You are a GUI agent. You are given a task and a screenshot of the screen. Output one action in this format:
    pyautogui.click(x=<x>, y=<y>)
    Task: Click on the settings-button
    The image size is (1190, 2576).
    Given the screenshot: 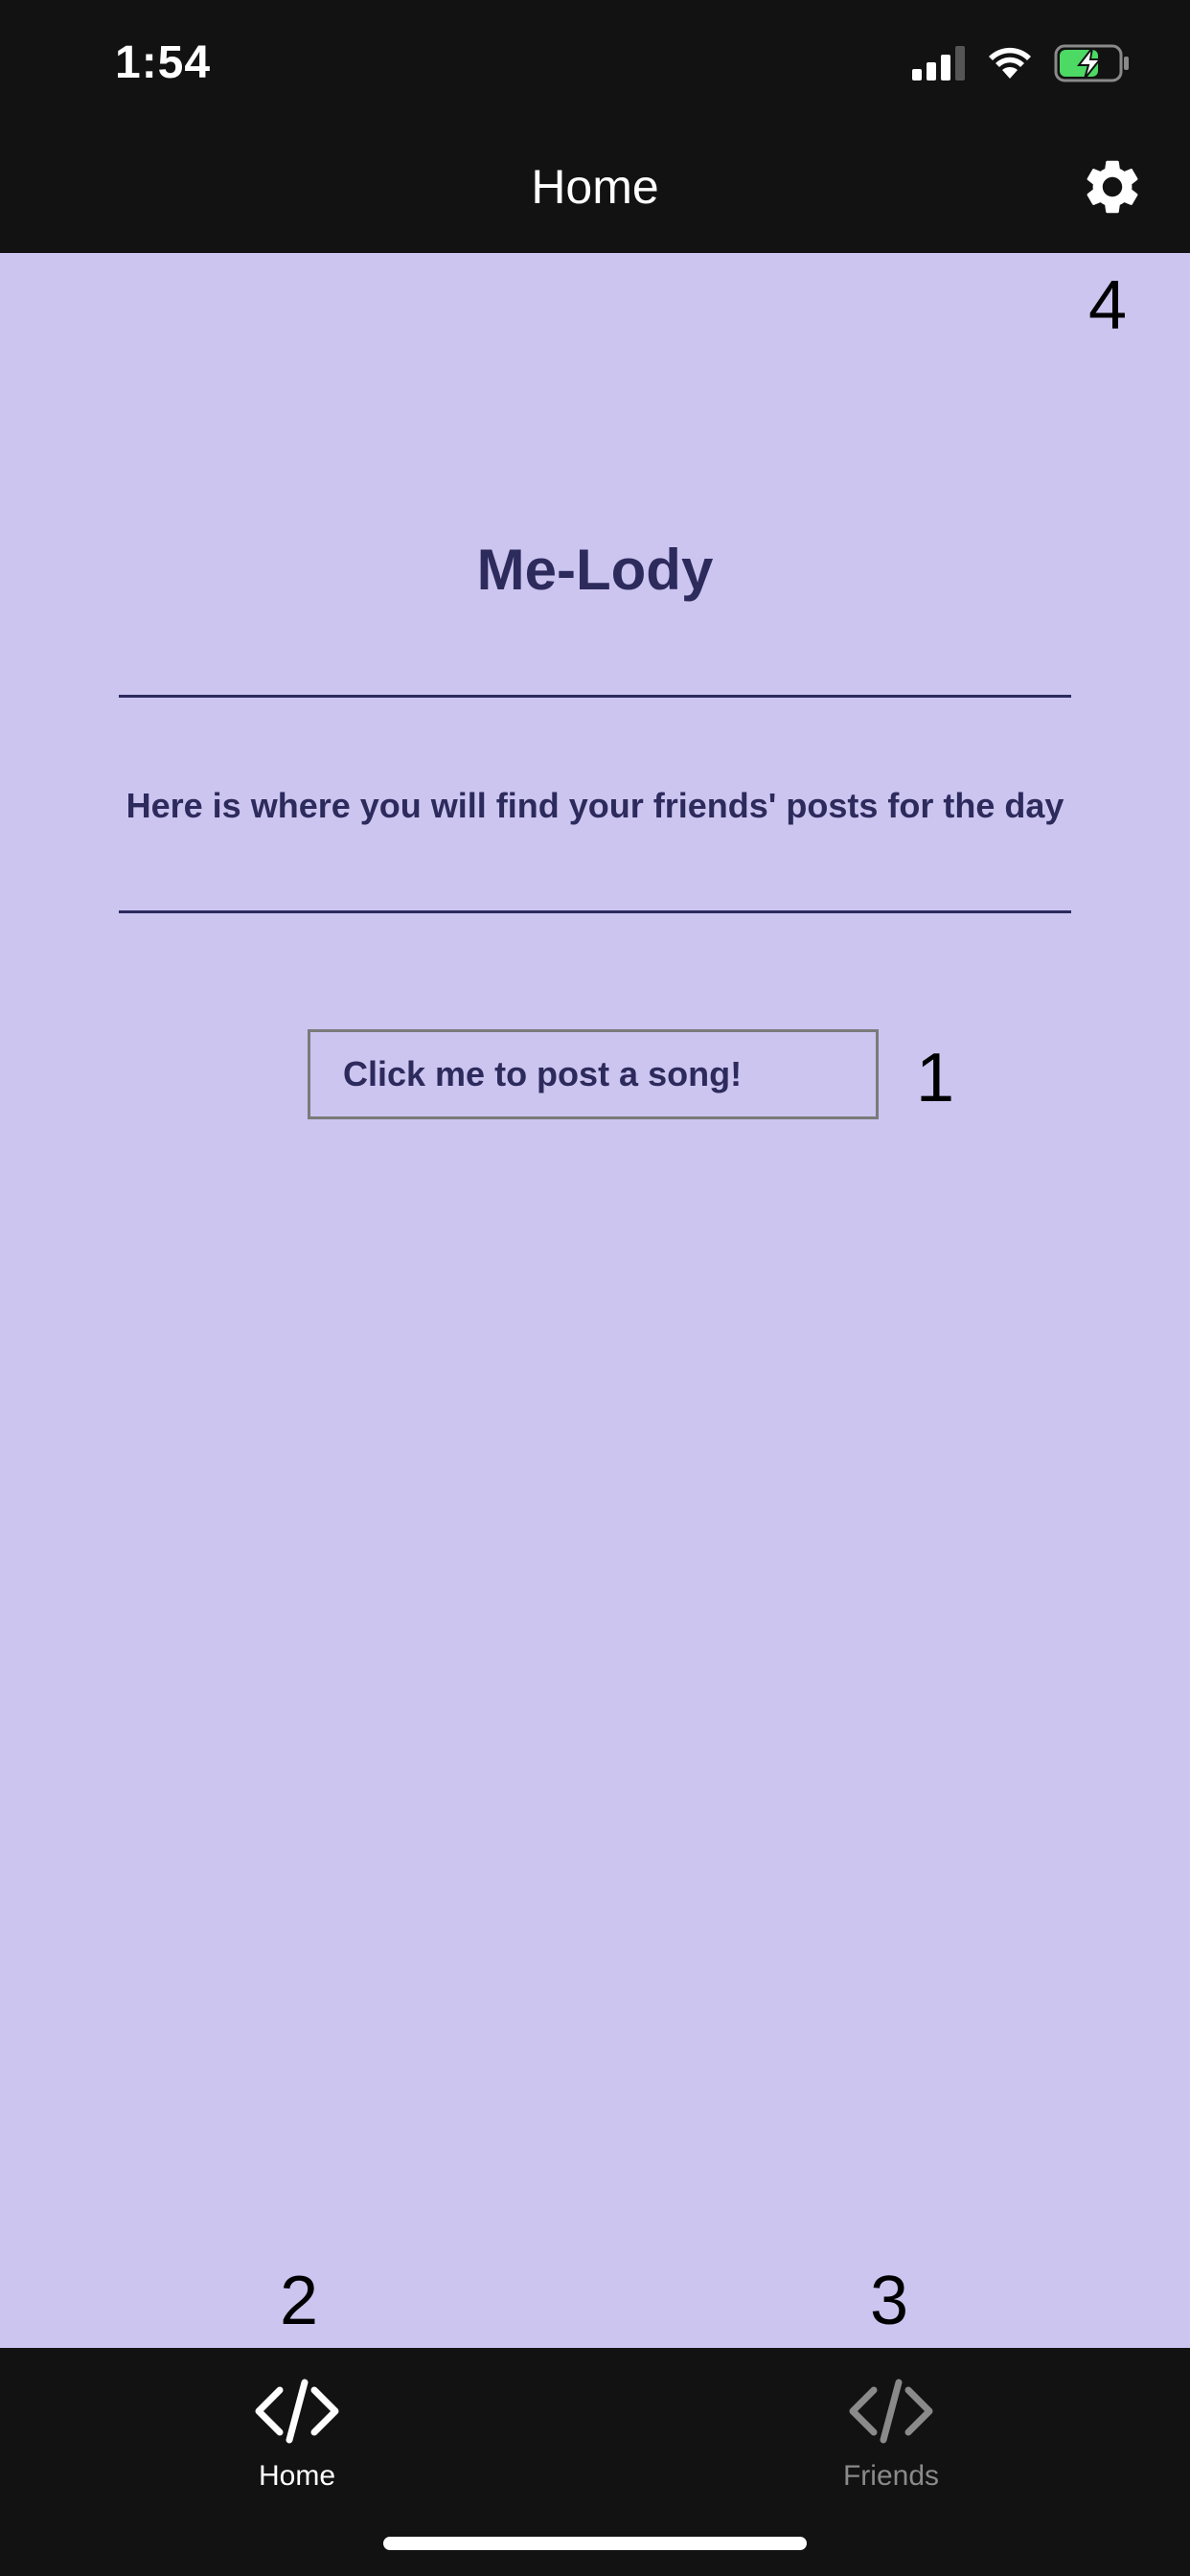 What is the action you would take?
    pyautogui.click(x=1112, y=188)
    